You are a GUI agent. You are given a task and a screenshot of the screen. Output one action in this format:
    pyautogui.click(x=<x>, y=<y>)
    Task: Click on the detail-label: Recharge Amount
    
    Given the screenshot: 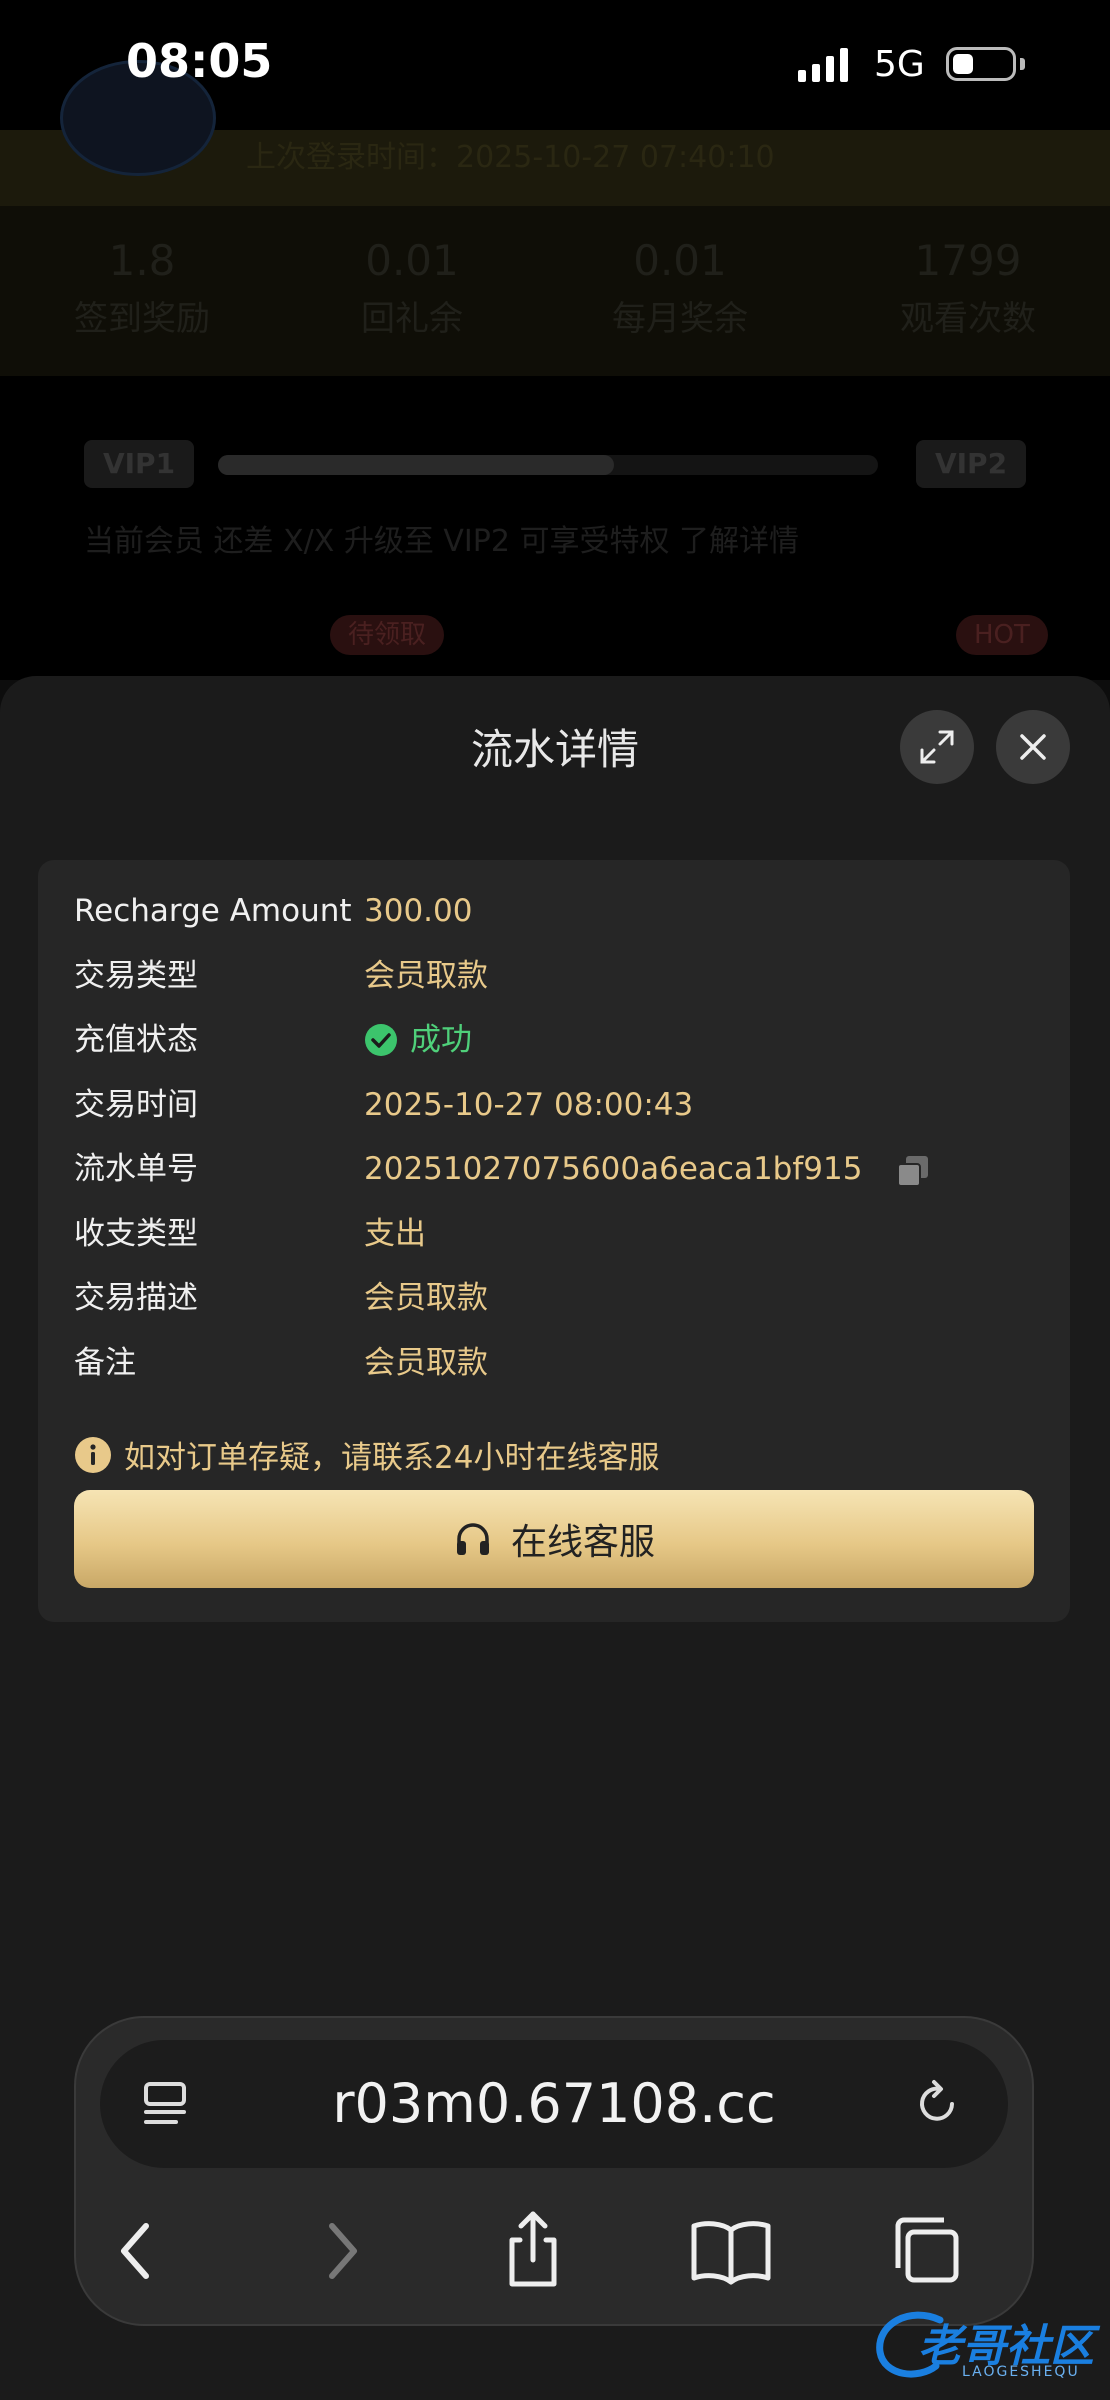 What is the action you would take?
    pyautogui.click(x=213, y=911)
    